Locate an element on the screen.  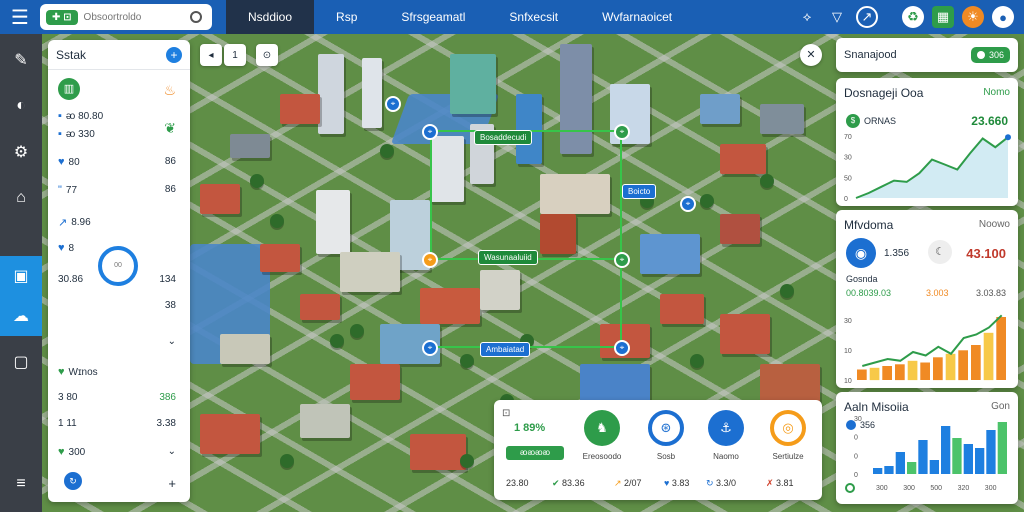
list-item: ▪ ᴔ 330 is located at coordinates (76, 134).